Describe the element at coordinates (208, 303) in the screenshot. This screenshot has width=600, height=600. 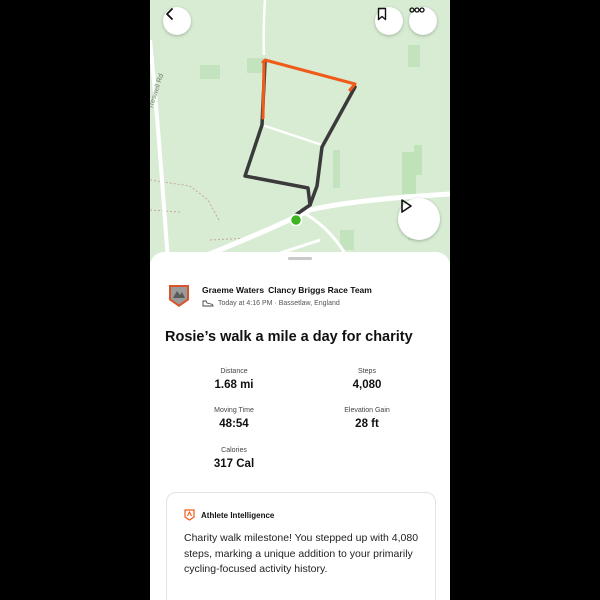
I see `shoe-icon` at that location.